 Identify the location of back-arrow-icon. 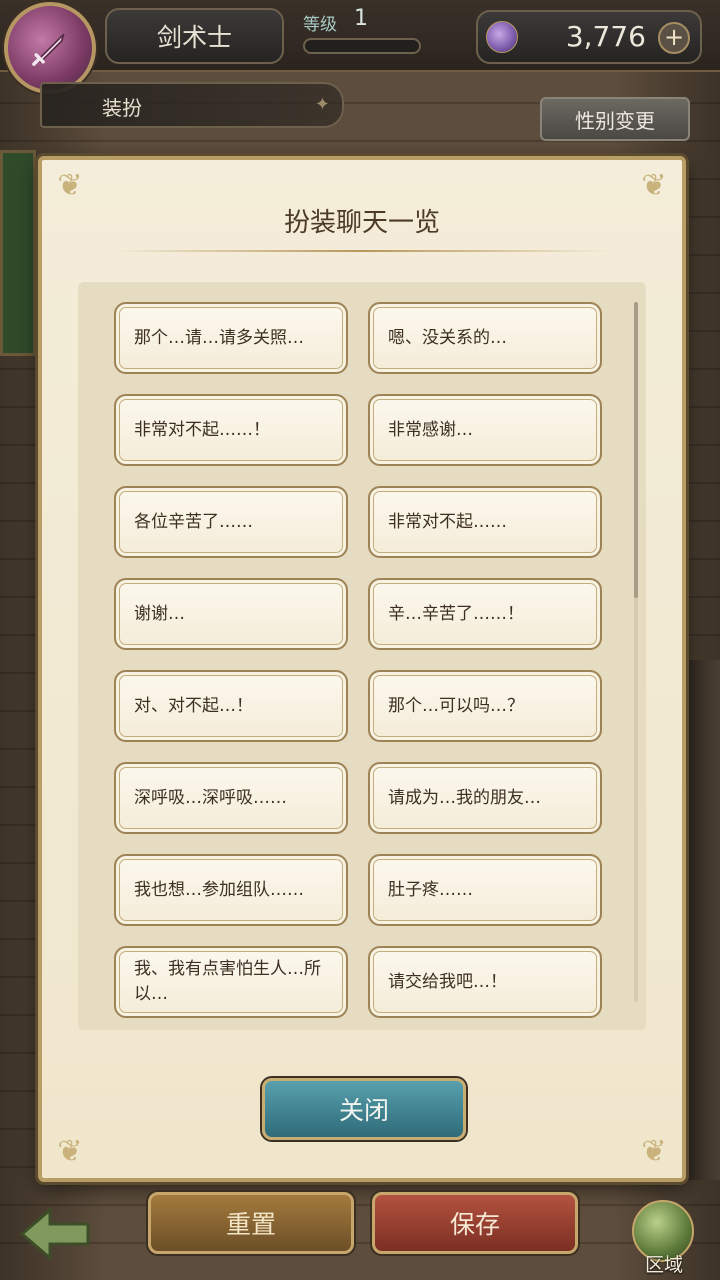
(56, 1234).